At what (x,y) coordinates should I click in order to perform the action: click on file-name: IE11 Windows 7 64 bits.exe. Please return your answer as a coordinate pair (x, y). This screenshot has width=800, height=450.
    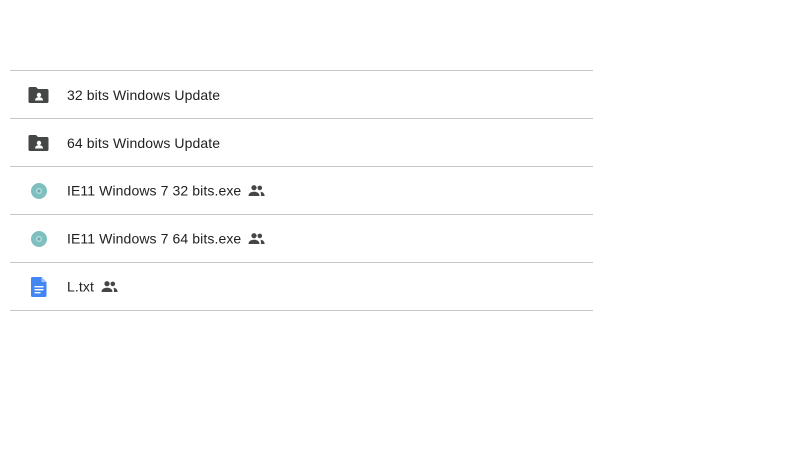
    Looking at the image, I should click on (154, 238).